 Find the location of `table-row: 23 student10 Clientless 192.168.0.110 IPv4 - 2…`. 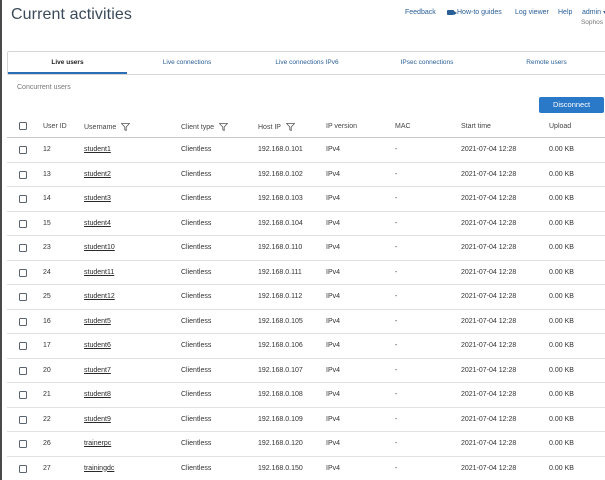

table-row: 23 student10 Clientless 192.168.0.110 IPv4 - 2… is located at coordinates (306, 248).